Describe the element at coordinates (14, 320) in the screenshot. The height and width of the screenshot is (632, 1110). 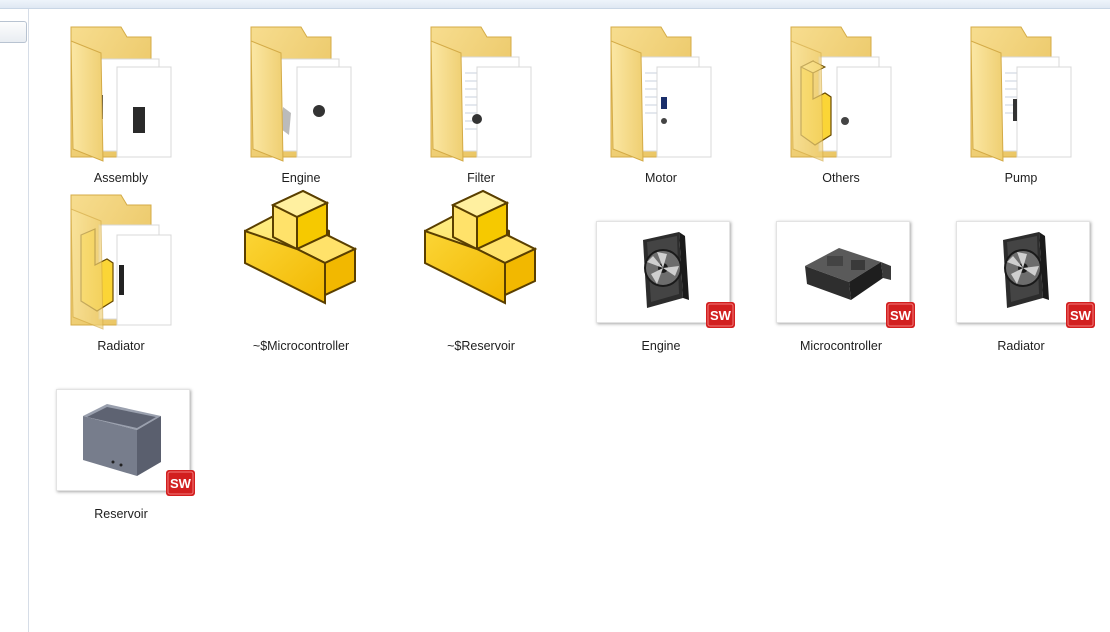
I see `navigation-pane` at that location.